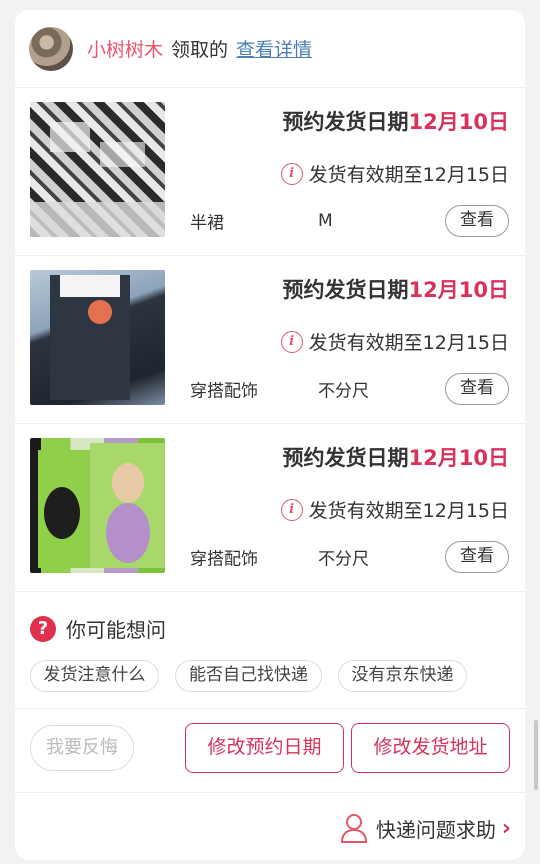 Image resolution: width=540 pixels, height=864 pixels. What do you see at coordinates (270, 650) in the screenshot?
I see `faq-section: ? 你可能想问 发货注意什么 能否自己找快递 没有京东快递` at bounding box center [270, 650].